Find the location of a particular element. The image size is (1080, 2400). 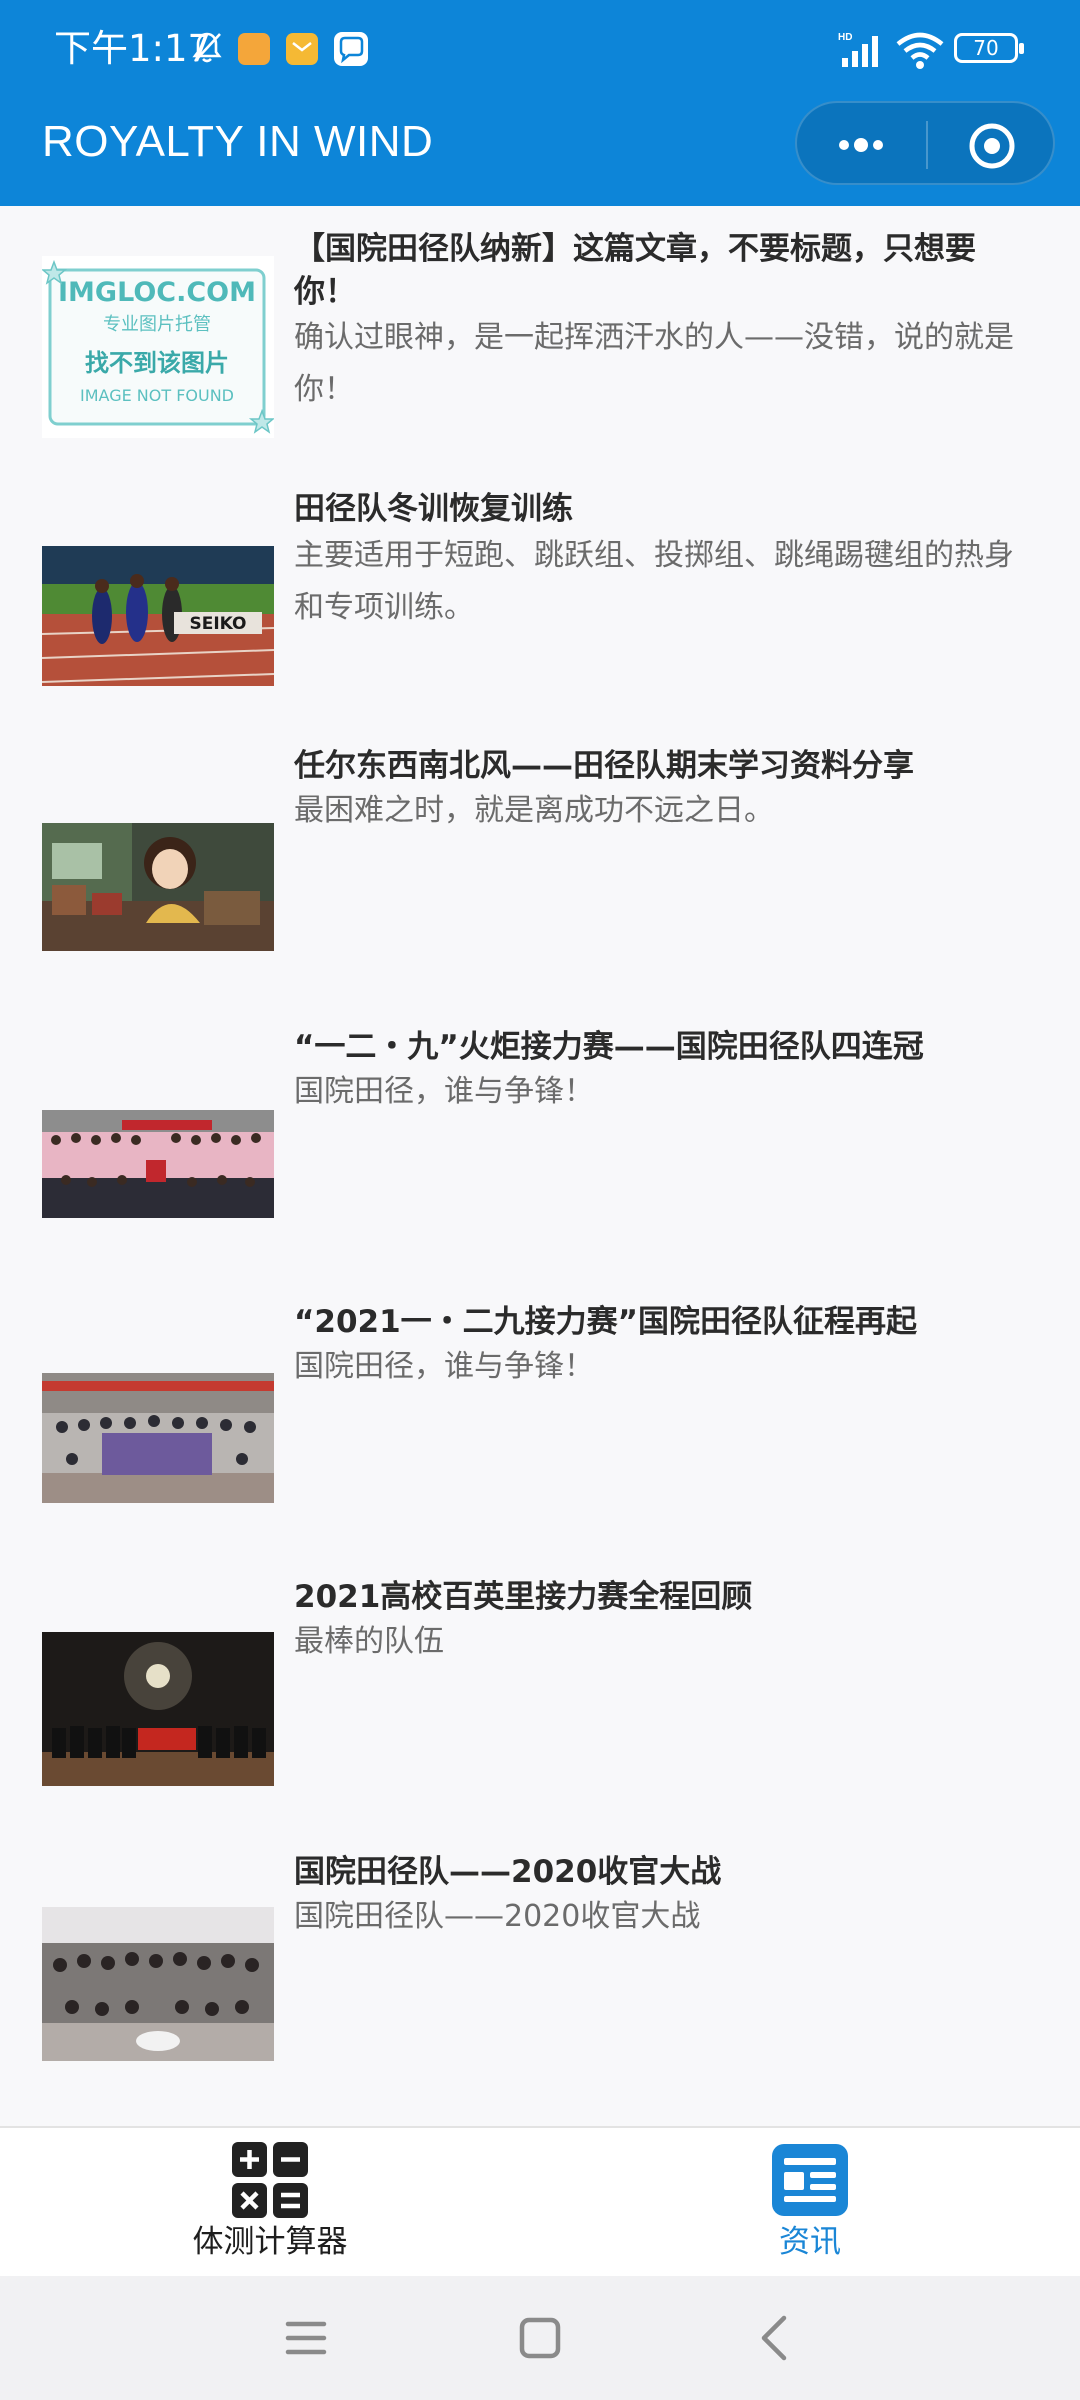

season-finale-team-photo is located at coordinates (158, 1984).